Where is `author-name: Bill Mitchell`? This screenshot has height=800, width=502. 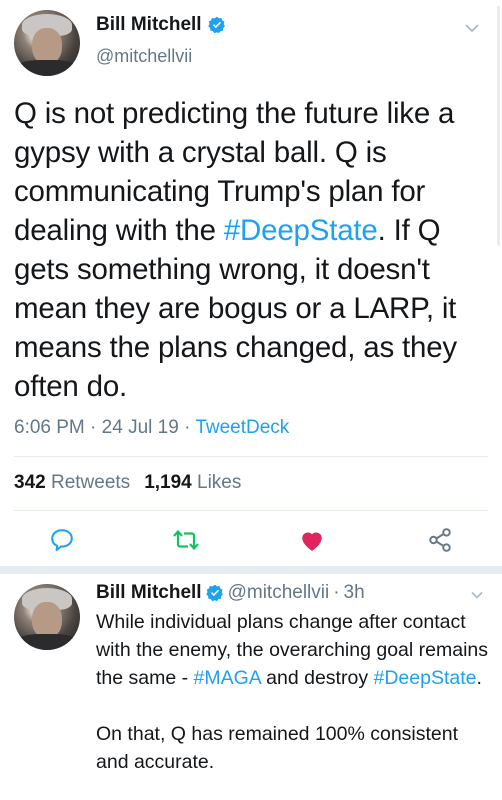
author-name: Bill Mitchell is located at coordinates (149, 25).